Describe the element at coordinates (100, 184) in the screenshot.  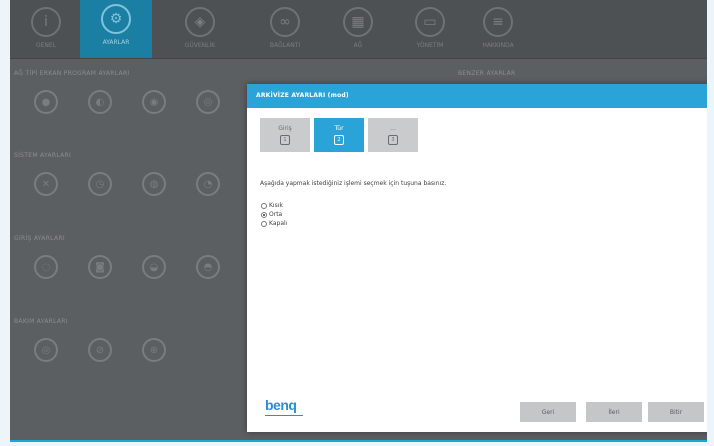
I see `item-icon: ◷` at that location.